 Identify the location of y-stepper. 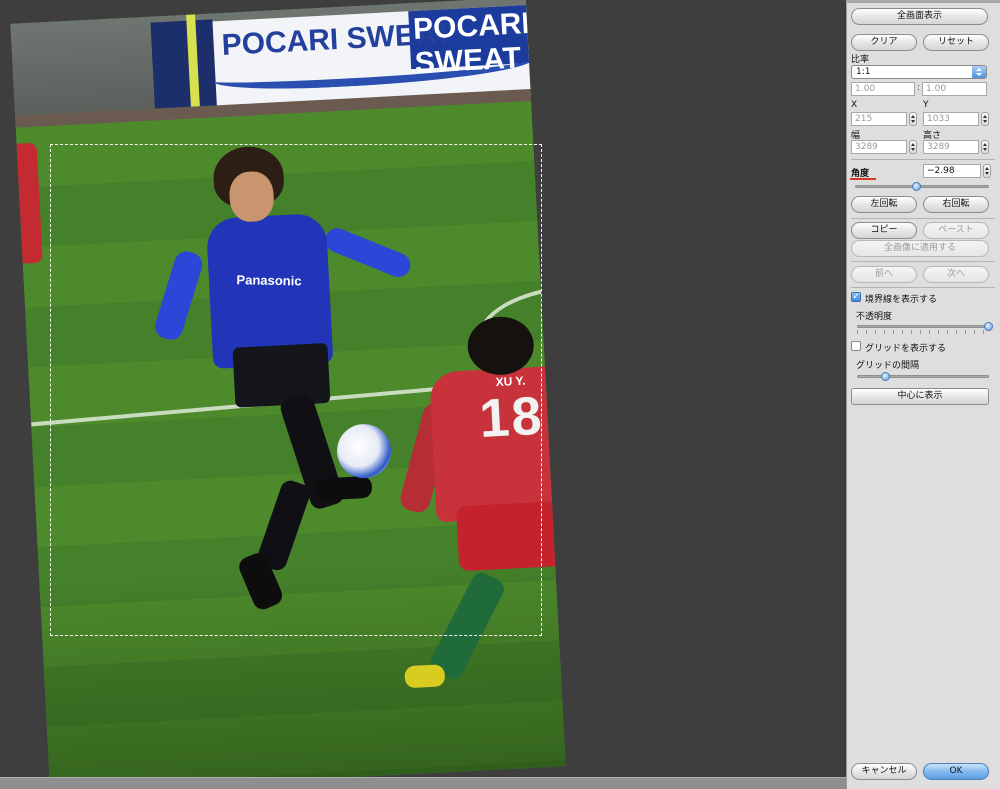
(985, 119).